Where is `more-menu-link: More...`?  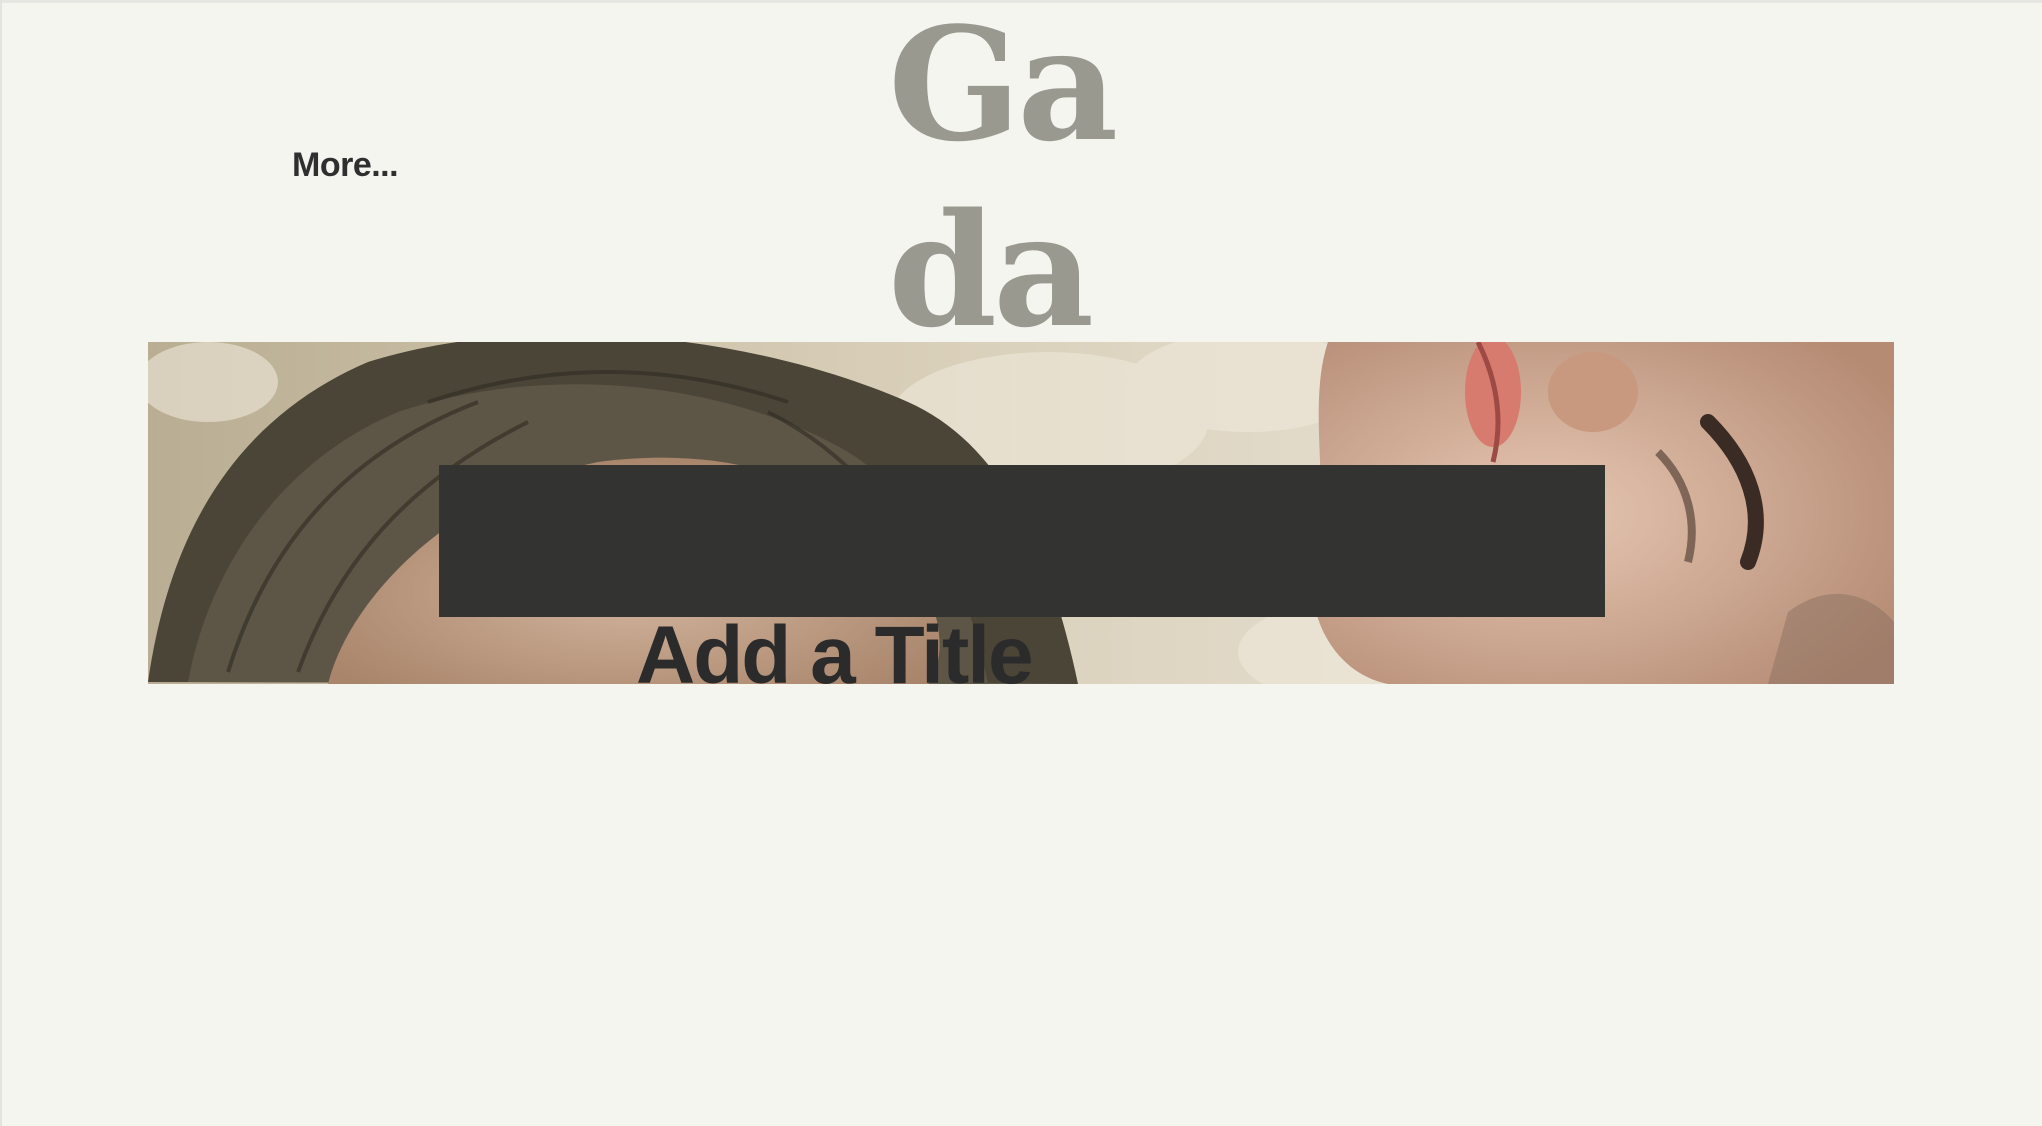
more-menu-link: More... is located at coordinates (345, 165).